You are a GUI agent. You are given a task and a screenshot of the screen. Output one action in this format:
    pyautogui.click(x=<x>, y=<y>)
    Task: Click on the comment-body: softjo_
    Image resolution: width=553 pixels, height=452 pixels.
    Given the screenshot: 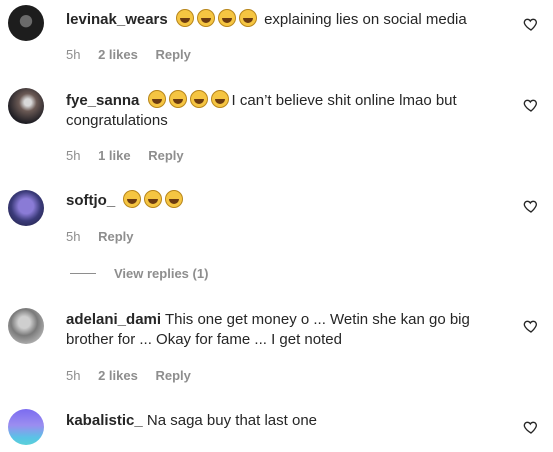 What is the action you would take?
    pyautogui.click(x=286, y=200)
    